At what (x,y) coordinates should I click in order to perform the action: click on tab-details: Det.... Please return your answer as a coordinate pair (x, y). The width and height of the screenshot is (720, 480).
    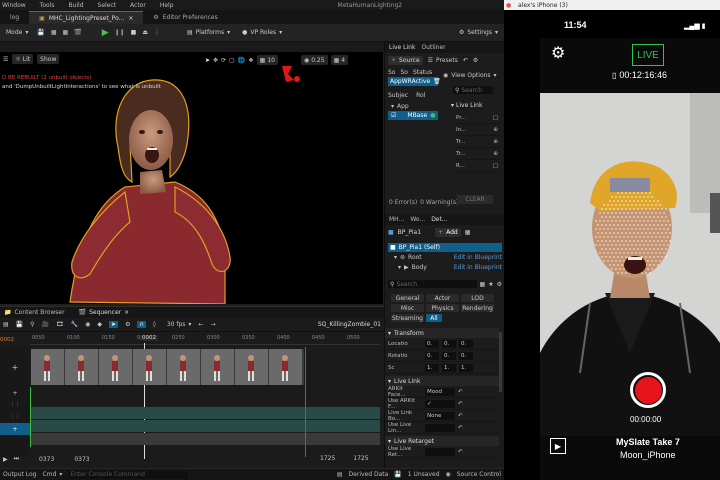
    Looking at the image, I should click on (439, 219).